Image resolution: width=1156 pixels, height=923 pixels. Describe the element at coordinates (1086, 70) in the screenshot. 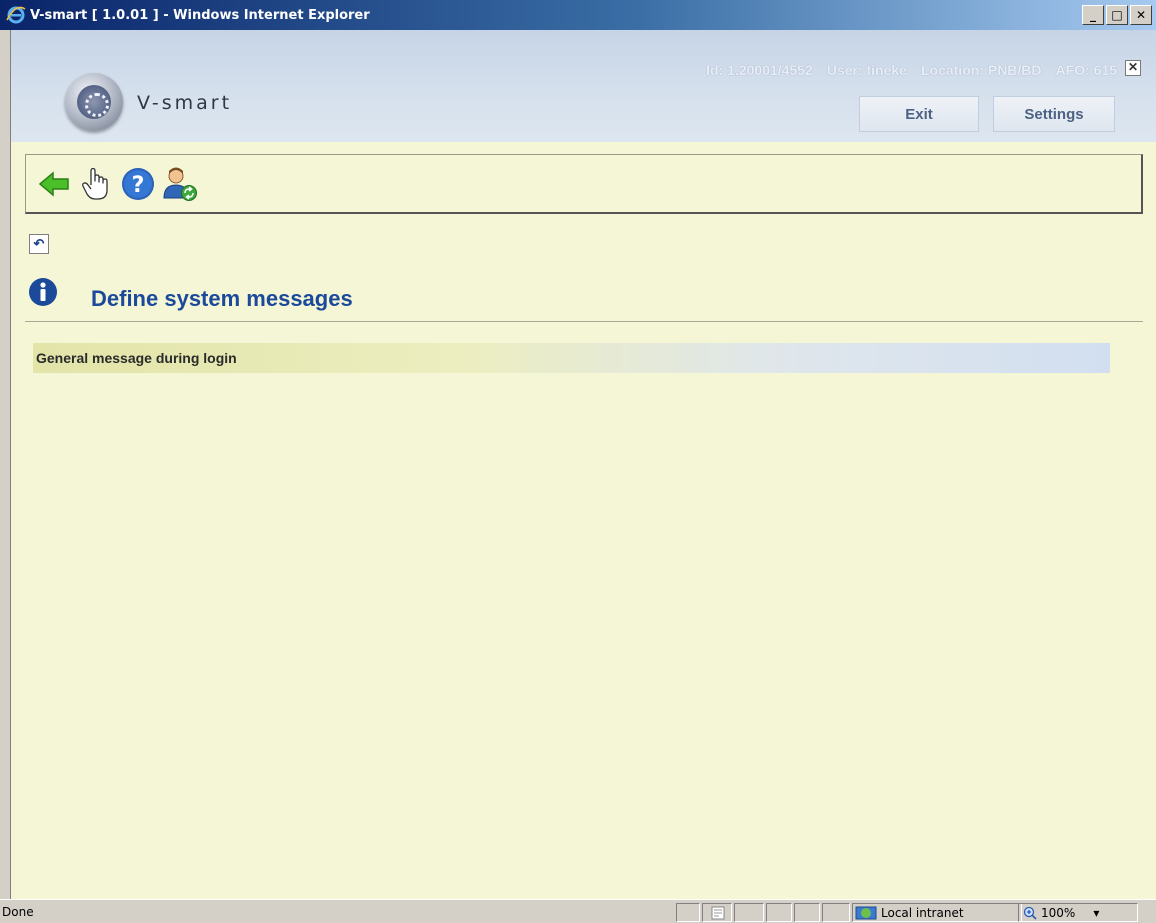

I see `session-afo: AFO: 615` at that location.